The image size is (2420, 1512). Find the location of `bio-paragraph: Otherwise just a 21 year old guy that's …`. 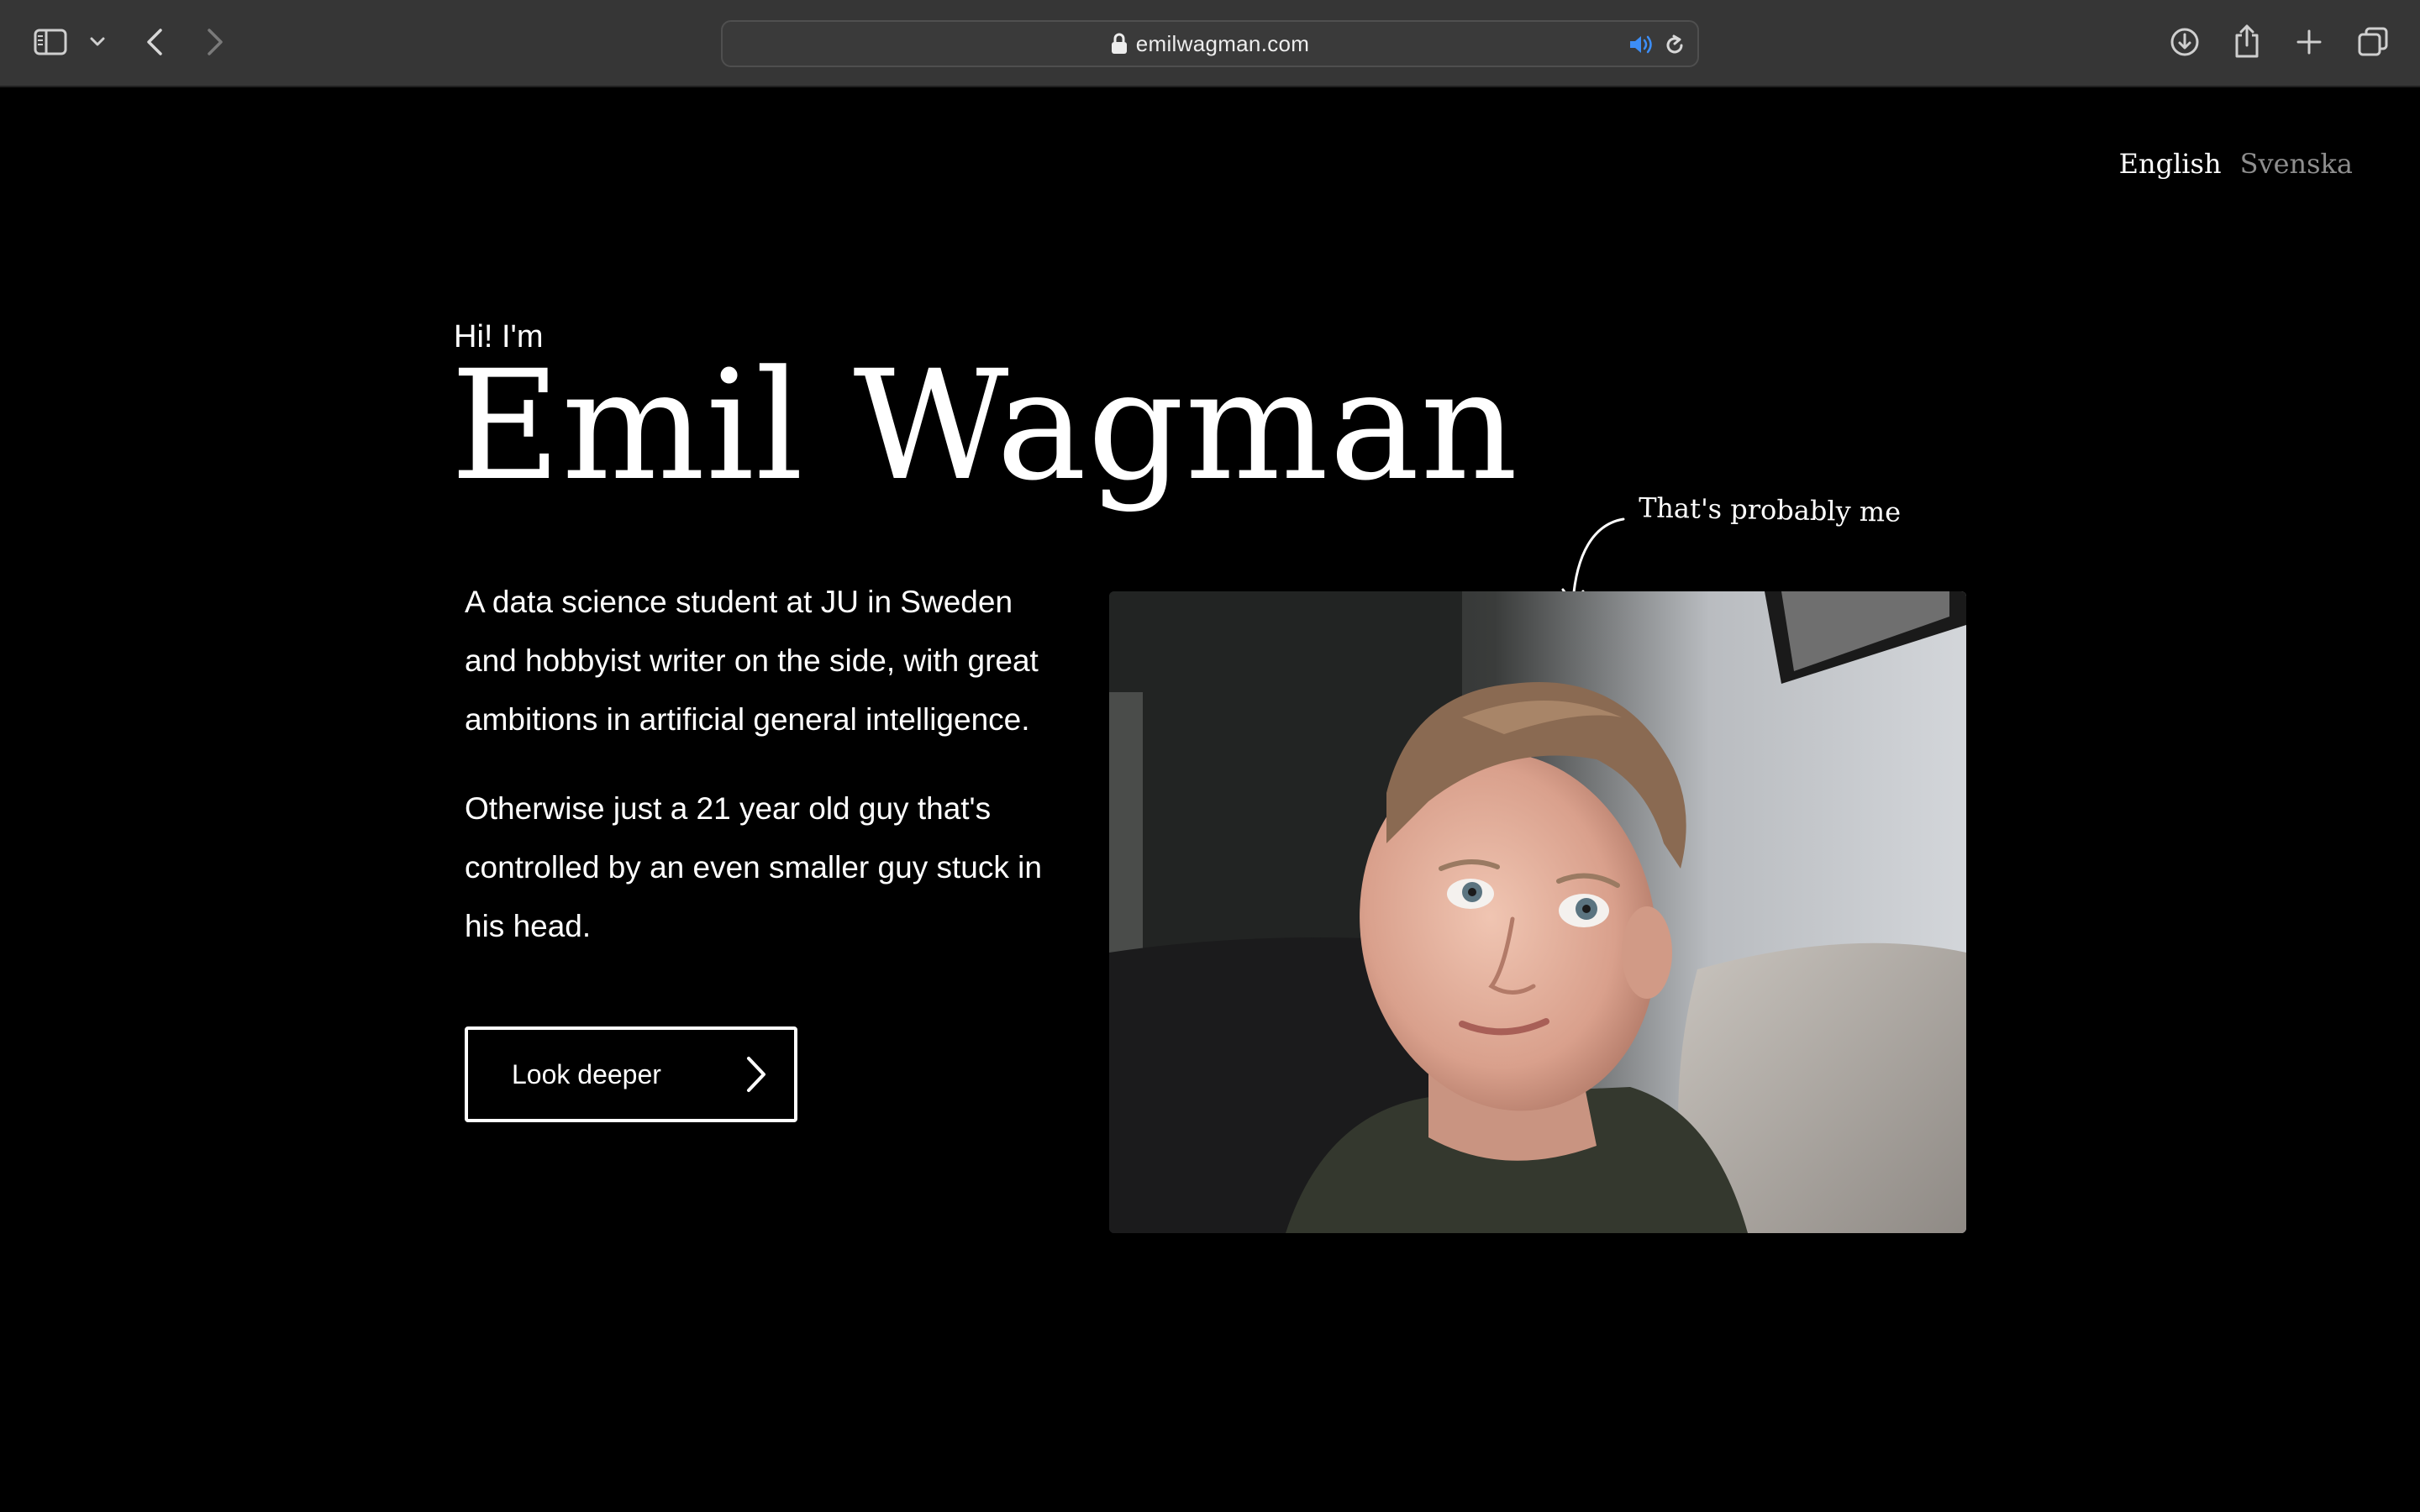

bio-paragraph: Otherwise just a 21 year old guy that's … is located at coordinates (753, 867).